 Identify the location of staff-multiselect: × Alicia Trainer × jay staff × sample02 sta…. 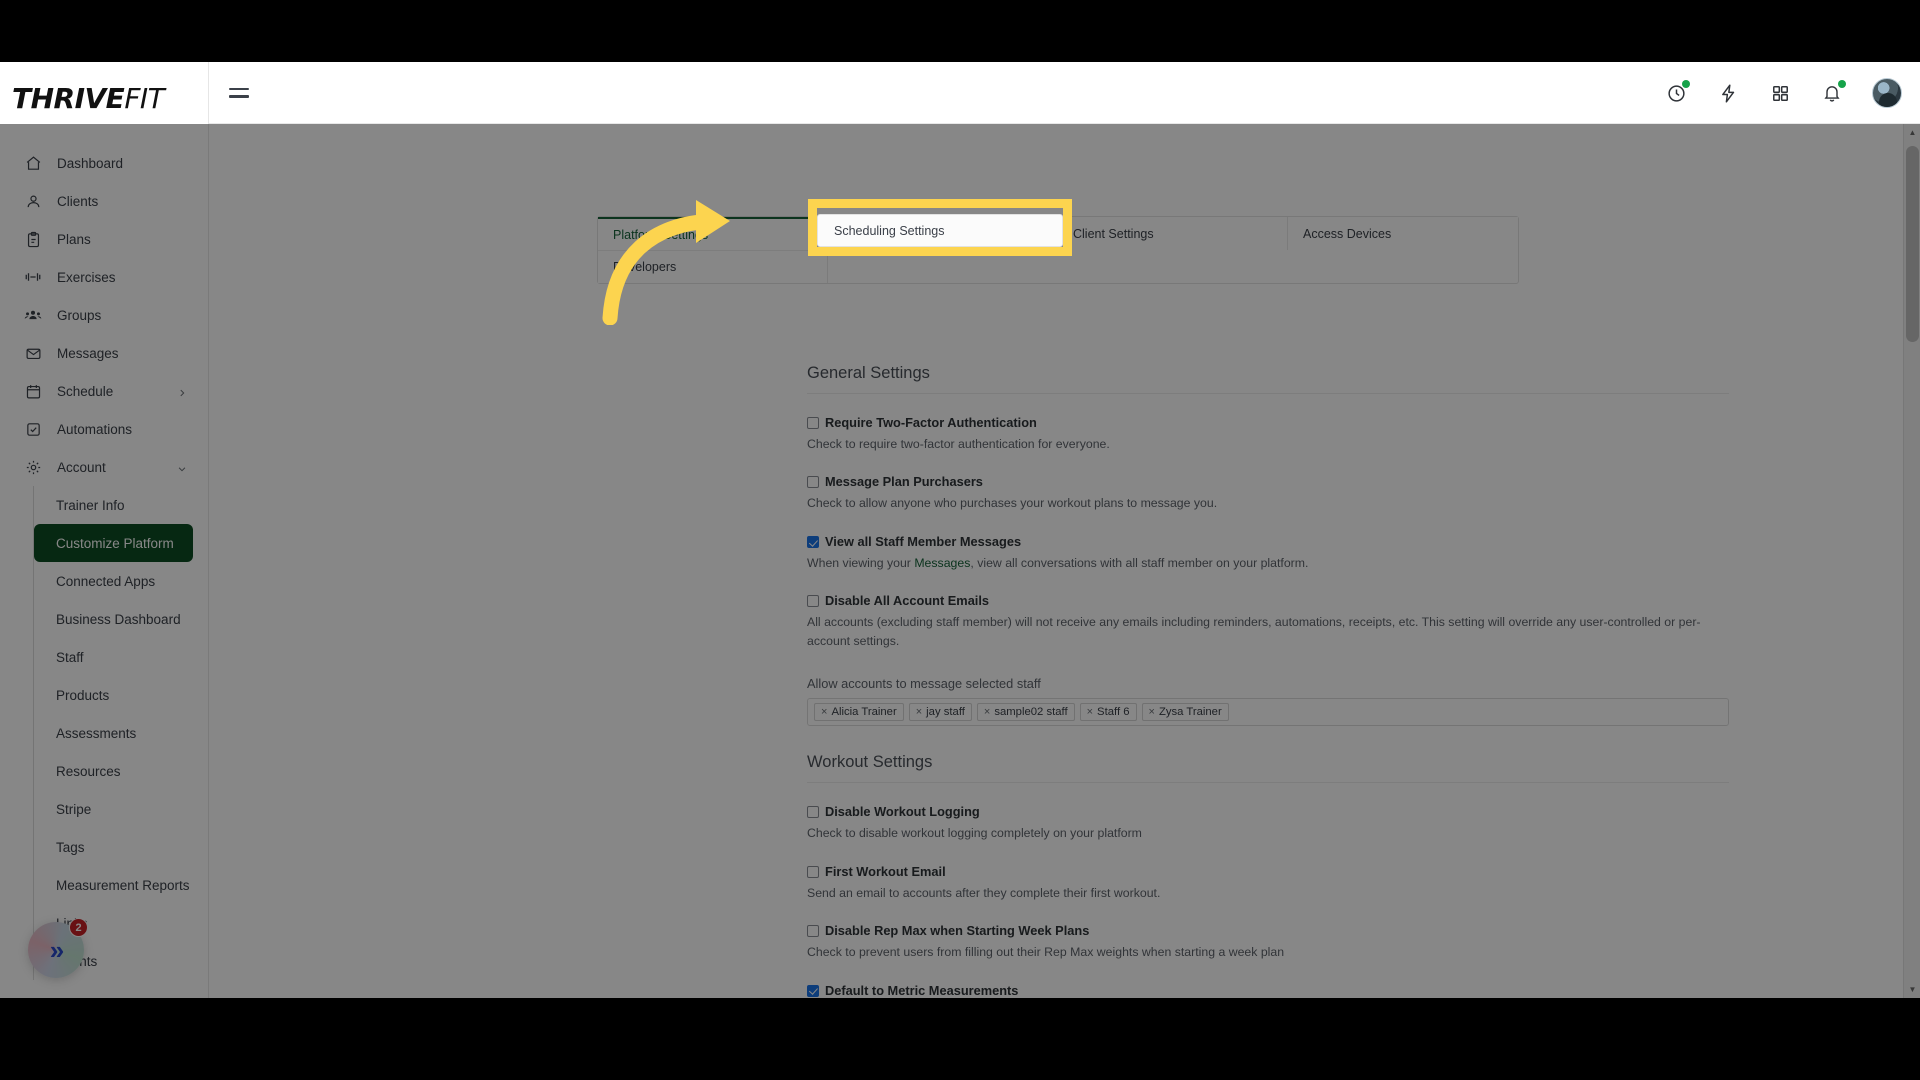
(1268, 712).